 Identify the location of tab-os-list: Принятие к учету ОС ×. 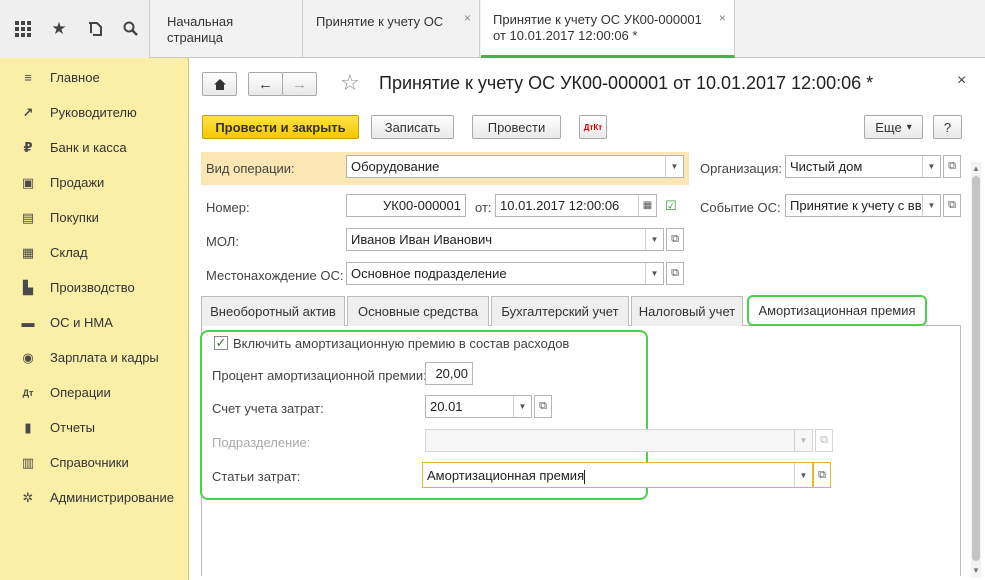
(392, 29).